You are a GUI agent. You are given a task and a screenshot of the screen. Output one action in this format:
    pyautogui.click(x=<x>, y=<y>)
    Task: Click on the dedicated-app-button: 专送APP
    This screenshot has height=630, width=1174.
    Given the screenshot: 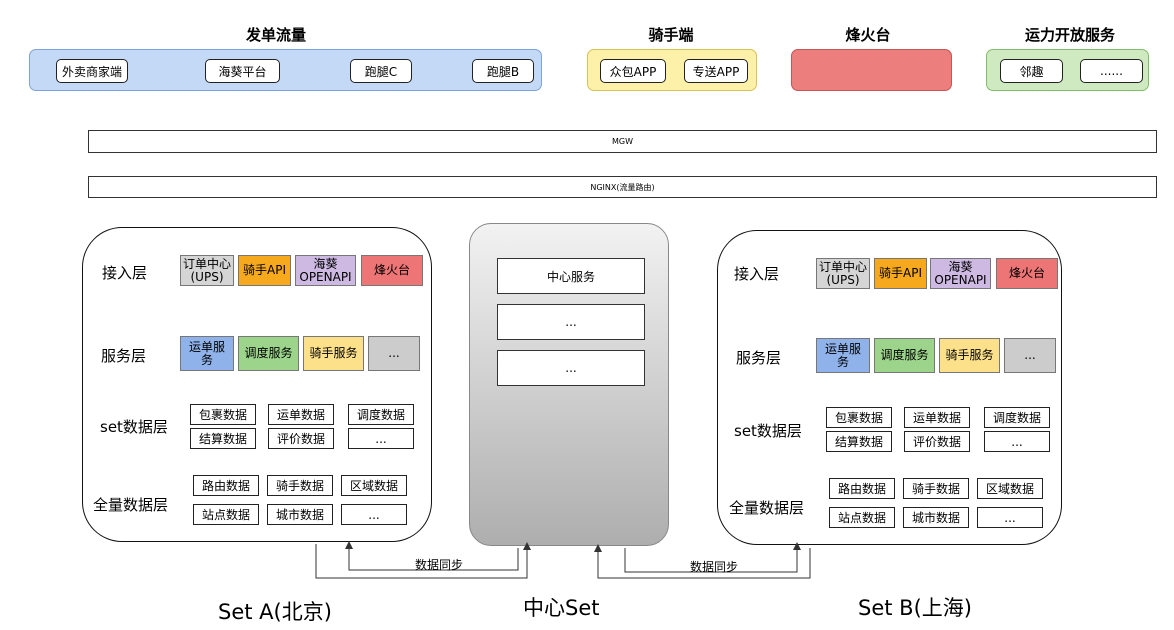 What is the action you would take?
    pyautogui.click(x=716, y=71)
    